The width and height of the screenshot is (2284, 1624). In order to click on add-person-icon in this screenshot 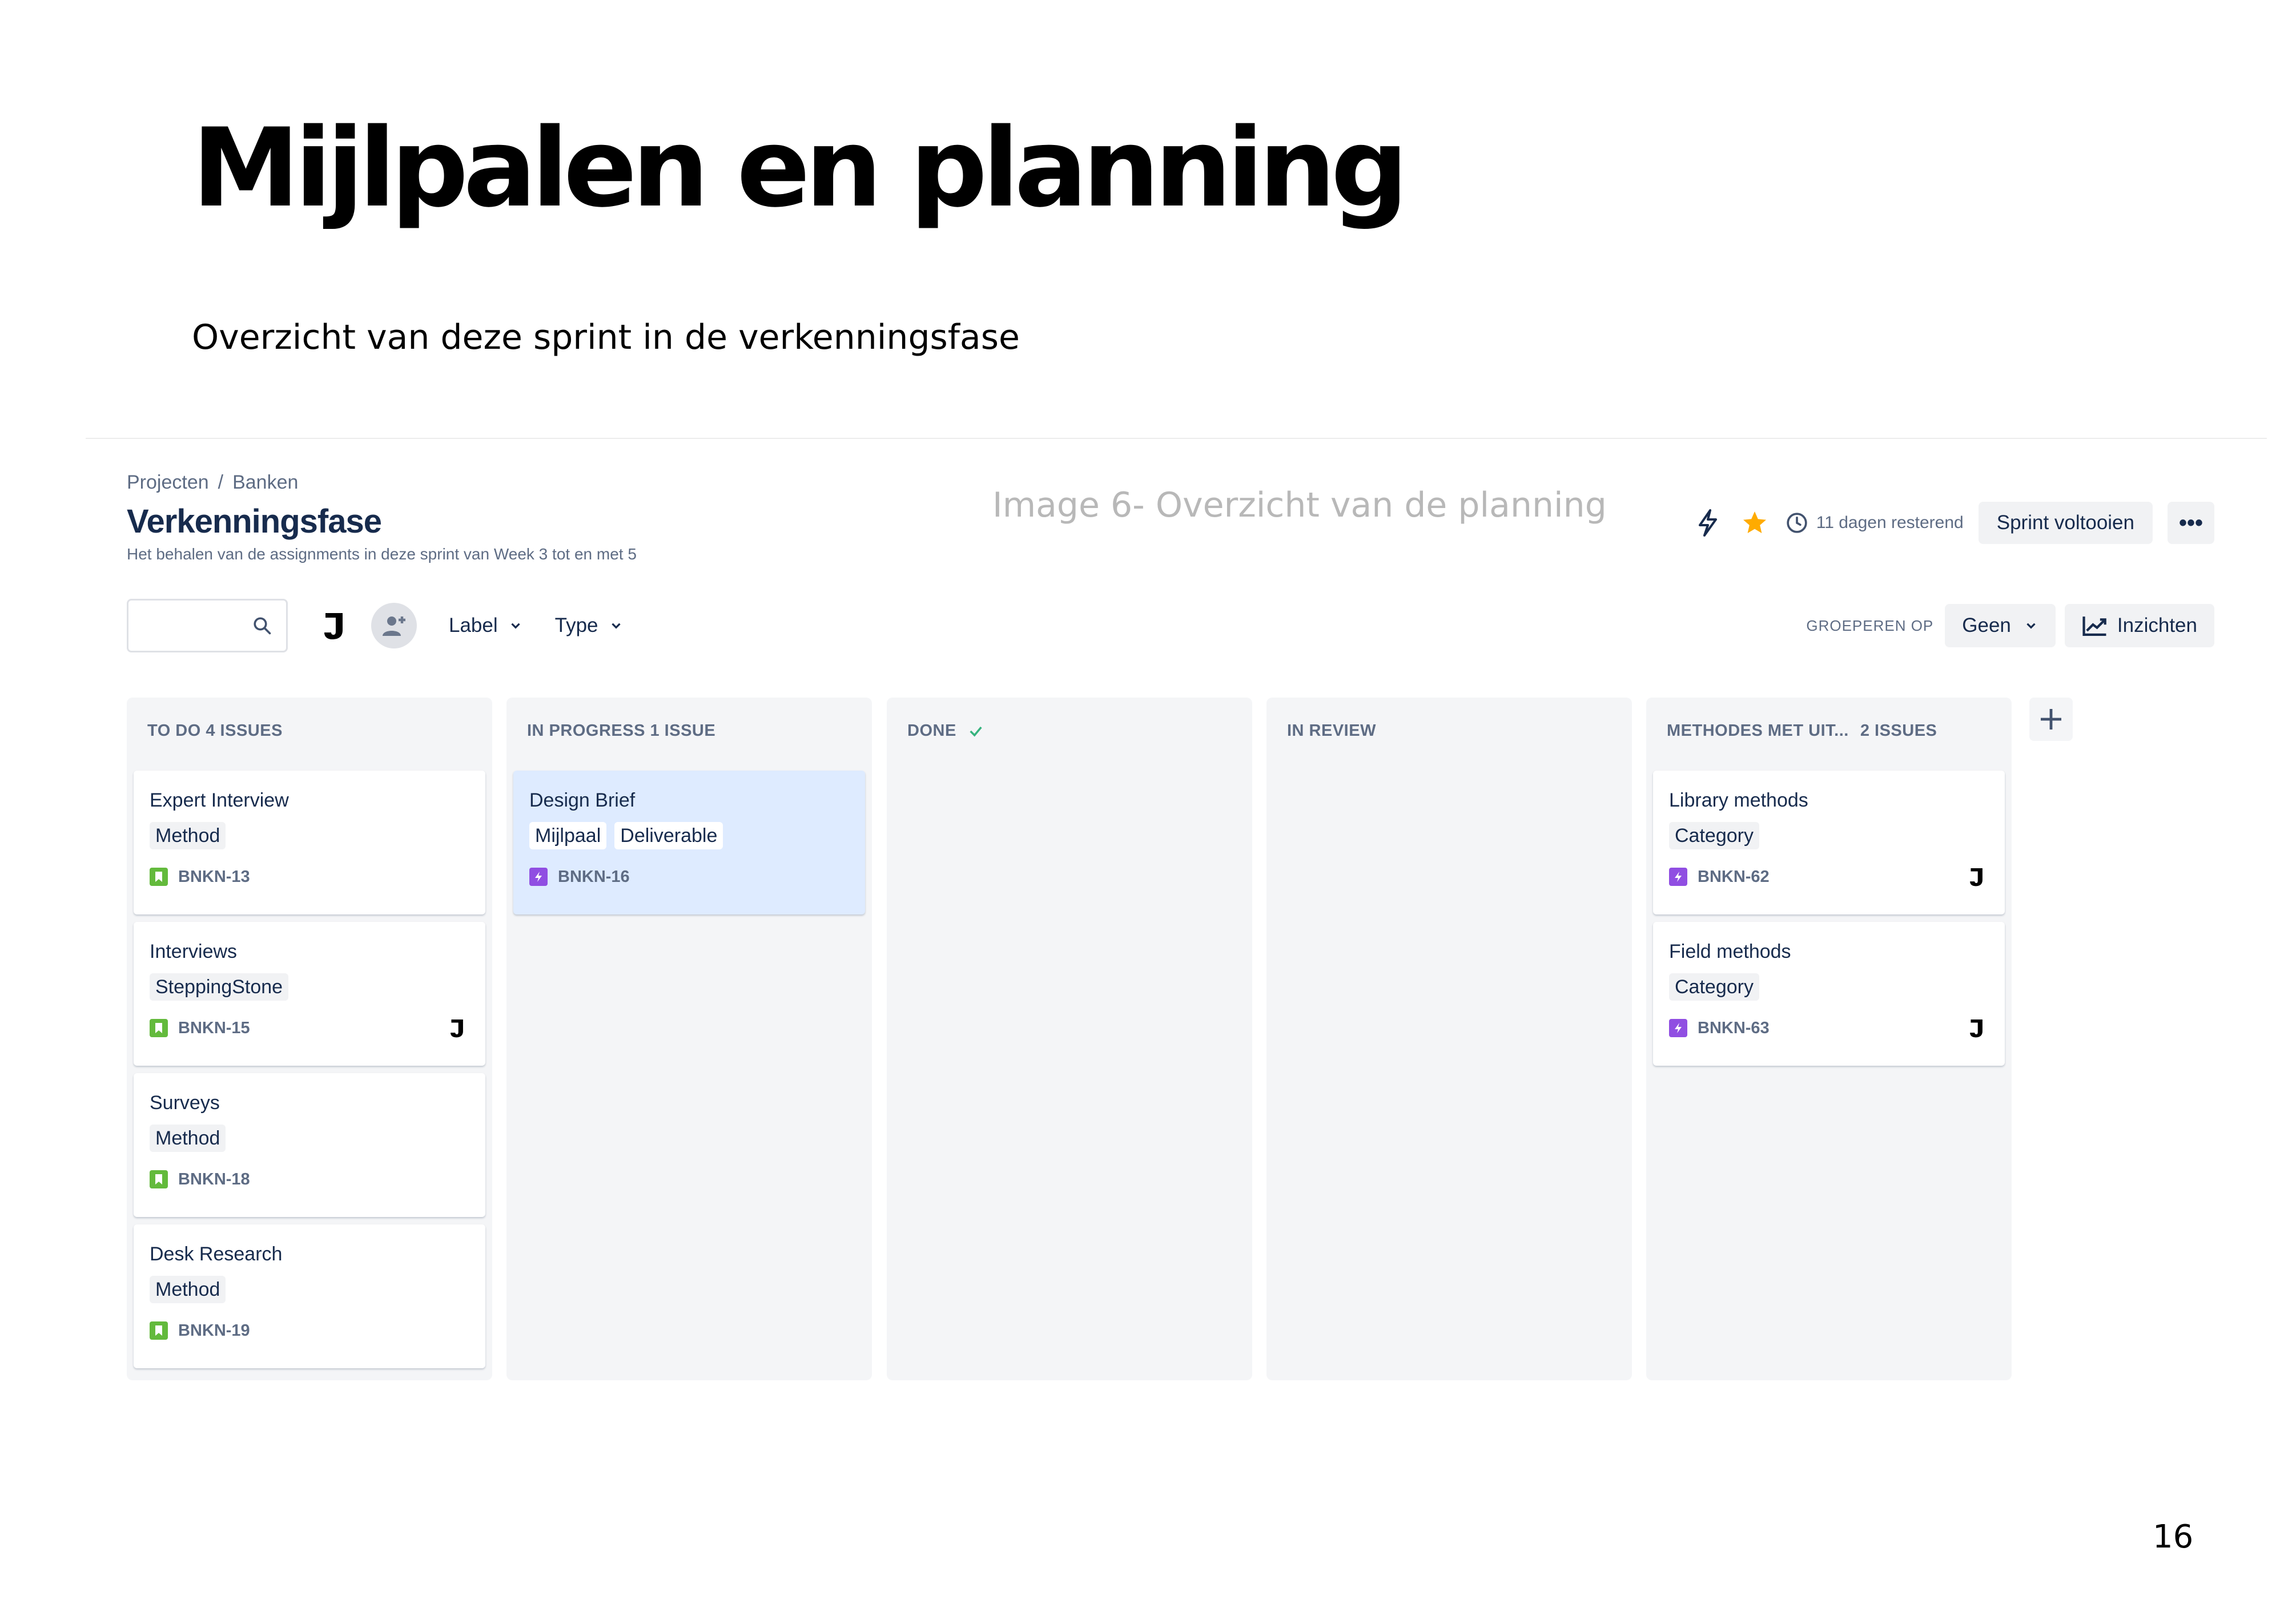, I will do `click(394, 626)`.